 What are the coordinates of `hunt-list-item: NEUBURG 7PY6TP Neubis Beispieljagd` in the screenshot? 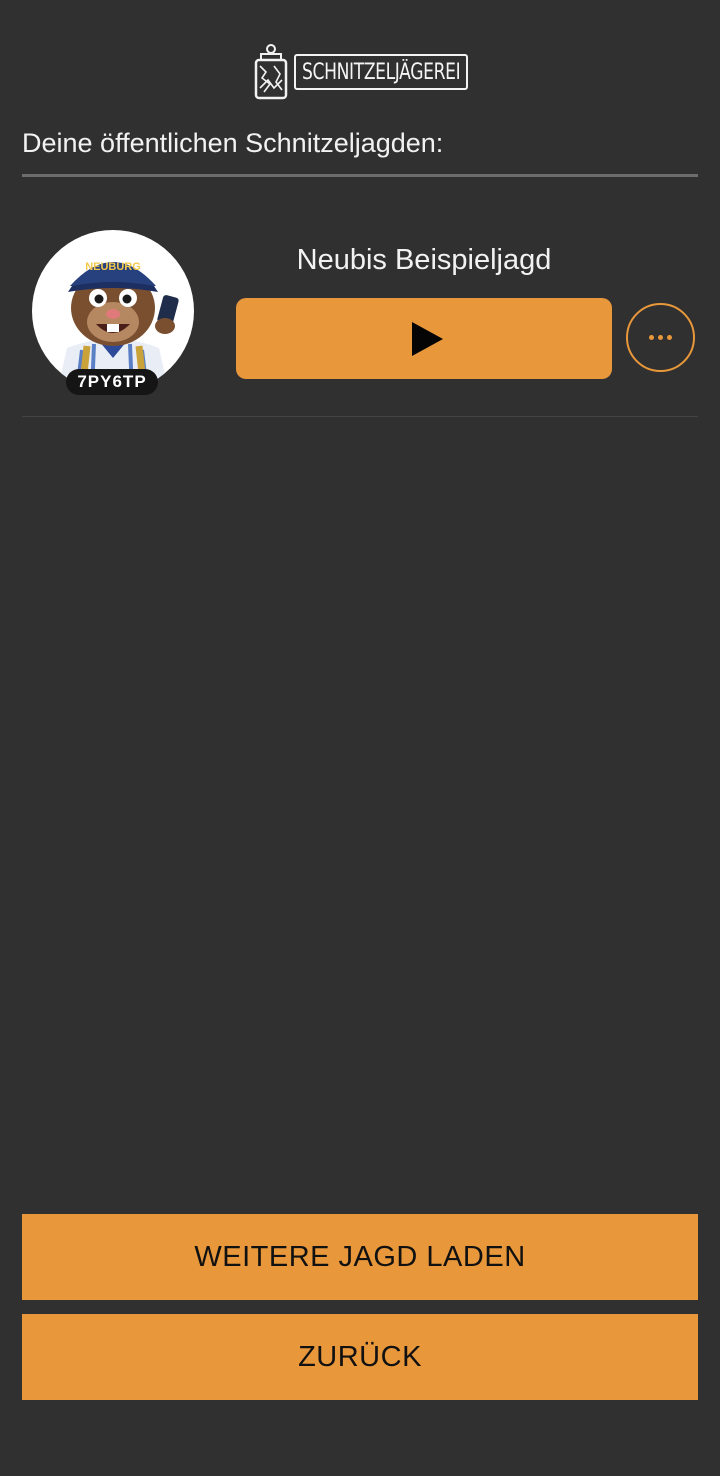 It's located at (360, 320).